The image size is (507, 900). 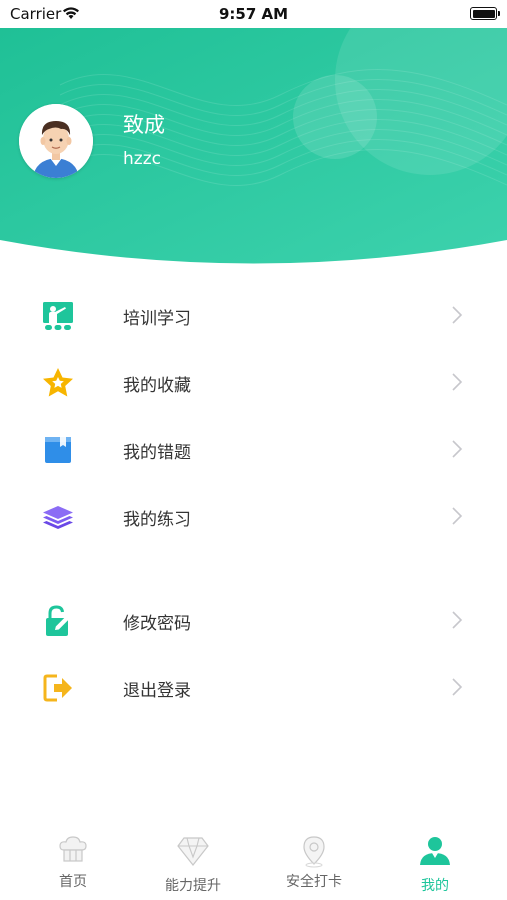 What do you see at coordinates (253, 382) in the screenshot?
I see `menu-item-favorites: 我的收藏` at bounding box center [253, 382].